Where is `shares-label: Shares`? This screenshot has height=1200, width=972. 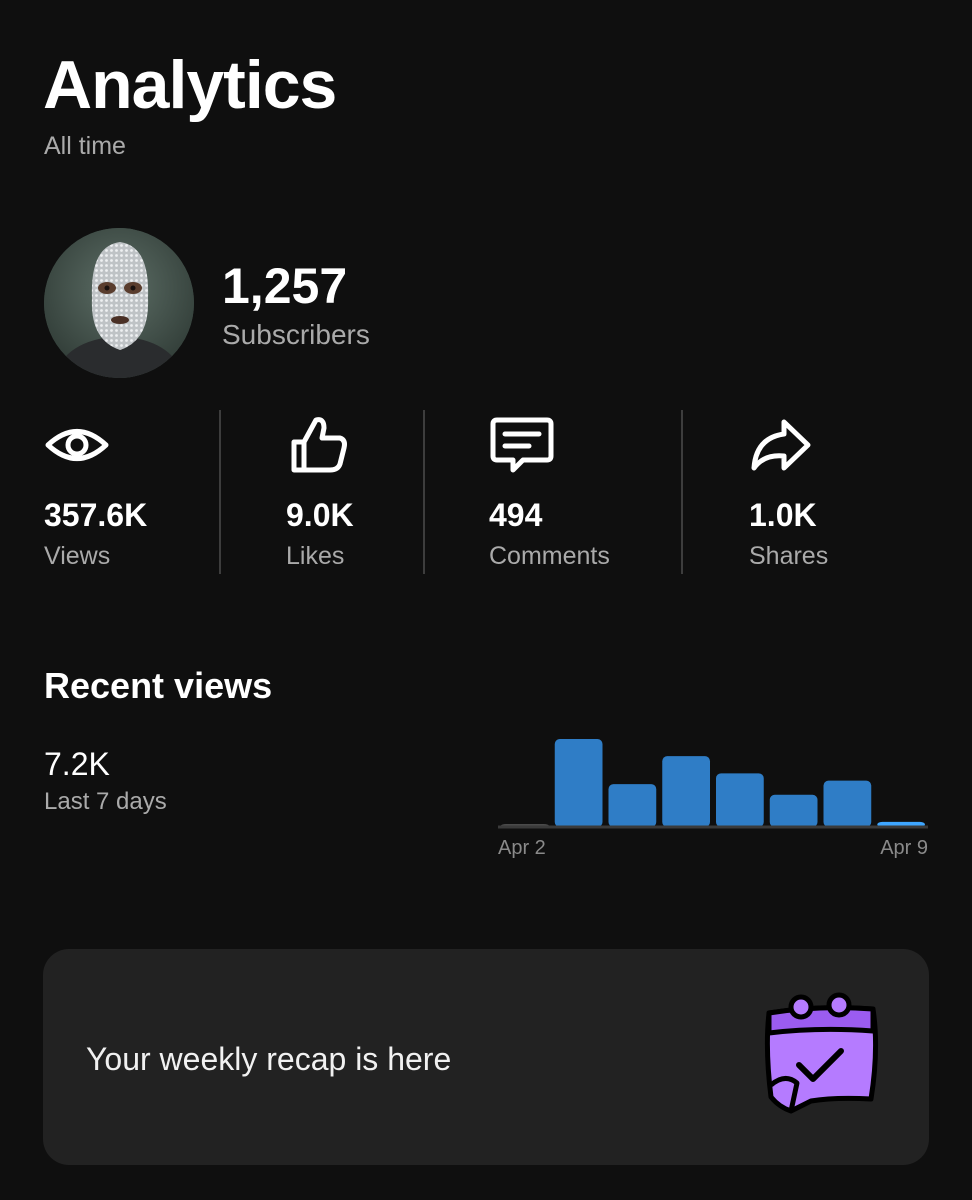 shares-label: Shares is located at coordinates (789, 556).